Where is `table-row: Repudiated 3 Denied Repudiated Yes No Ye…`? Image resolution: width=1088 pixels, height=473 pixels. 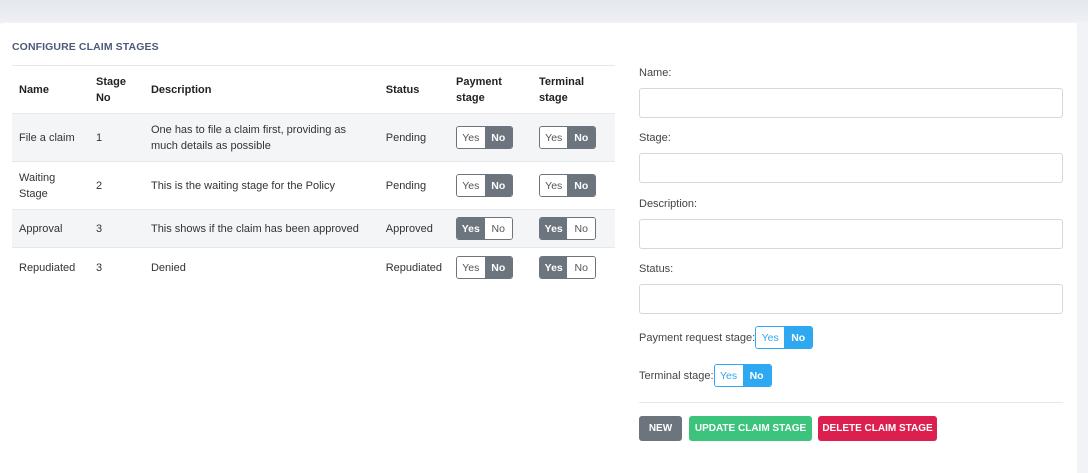
table-row: Repudiated 3 Denied Repudiated Yes No Ye… is located at coordinates (313, 267).